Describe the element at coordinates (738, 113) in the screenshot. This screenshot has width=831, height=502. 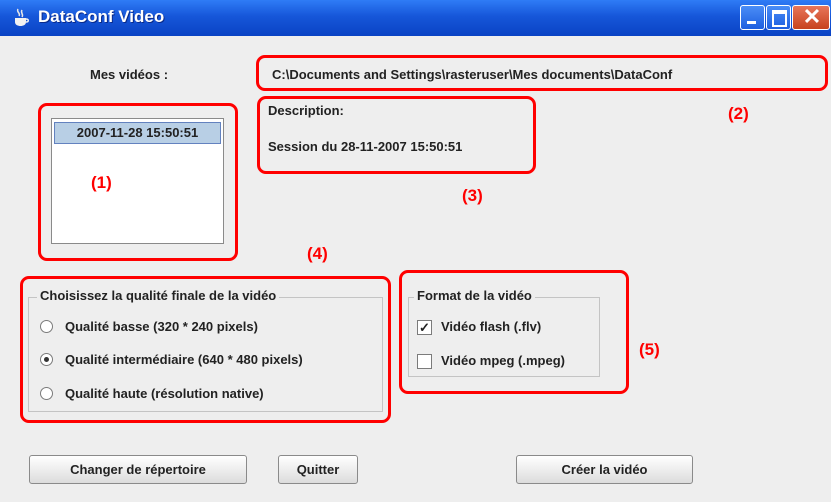
I see `annotation-label-2: (2)` at that location.